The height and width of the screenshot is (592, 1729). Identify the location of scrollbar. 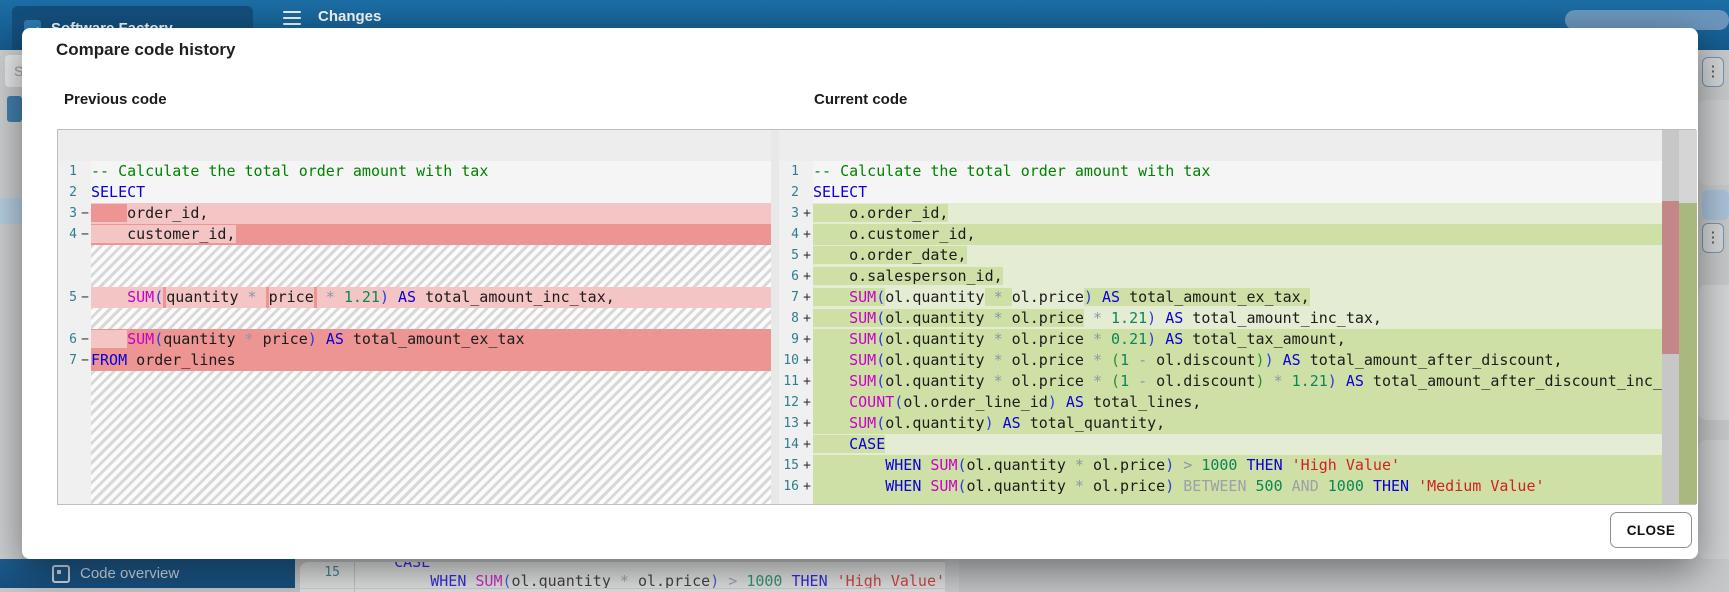
(1670, 317).